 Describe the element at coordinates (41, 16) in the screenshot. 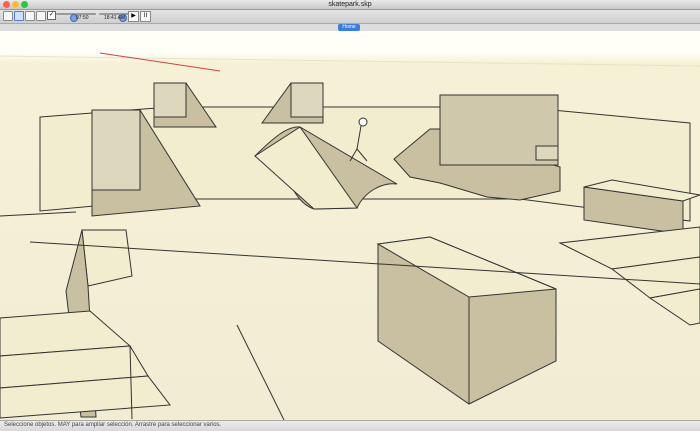

I see `component-tool-icon` at that location.